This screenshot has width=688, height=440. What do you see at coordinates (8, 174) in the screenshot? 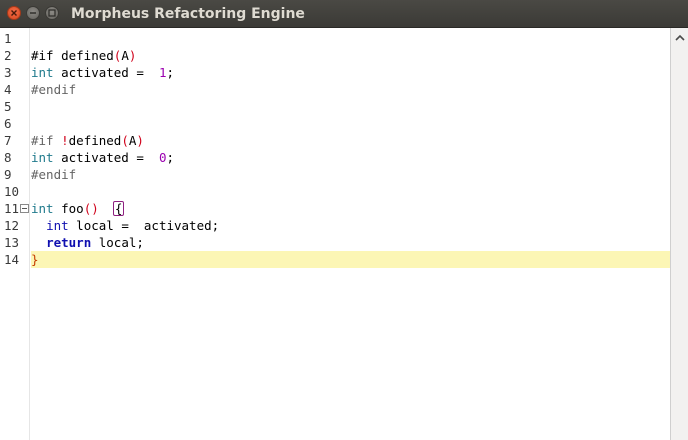
I see `line-number: 9` at bounding box center [8, 174].